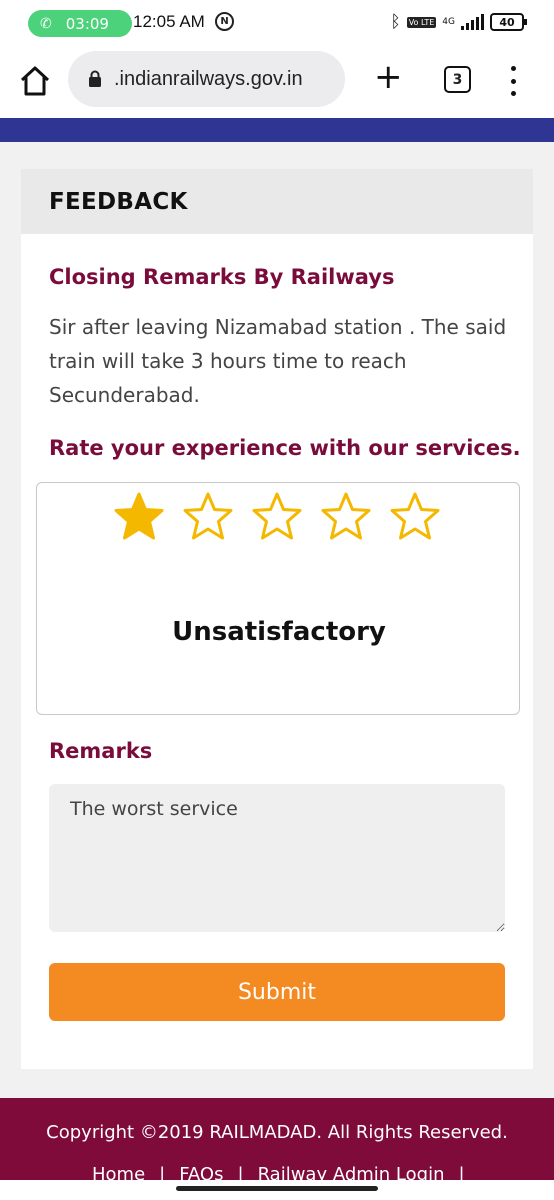 The image size is (554, 1200). I want to click on remarks-input: The worst service, so click(277, 858).